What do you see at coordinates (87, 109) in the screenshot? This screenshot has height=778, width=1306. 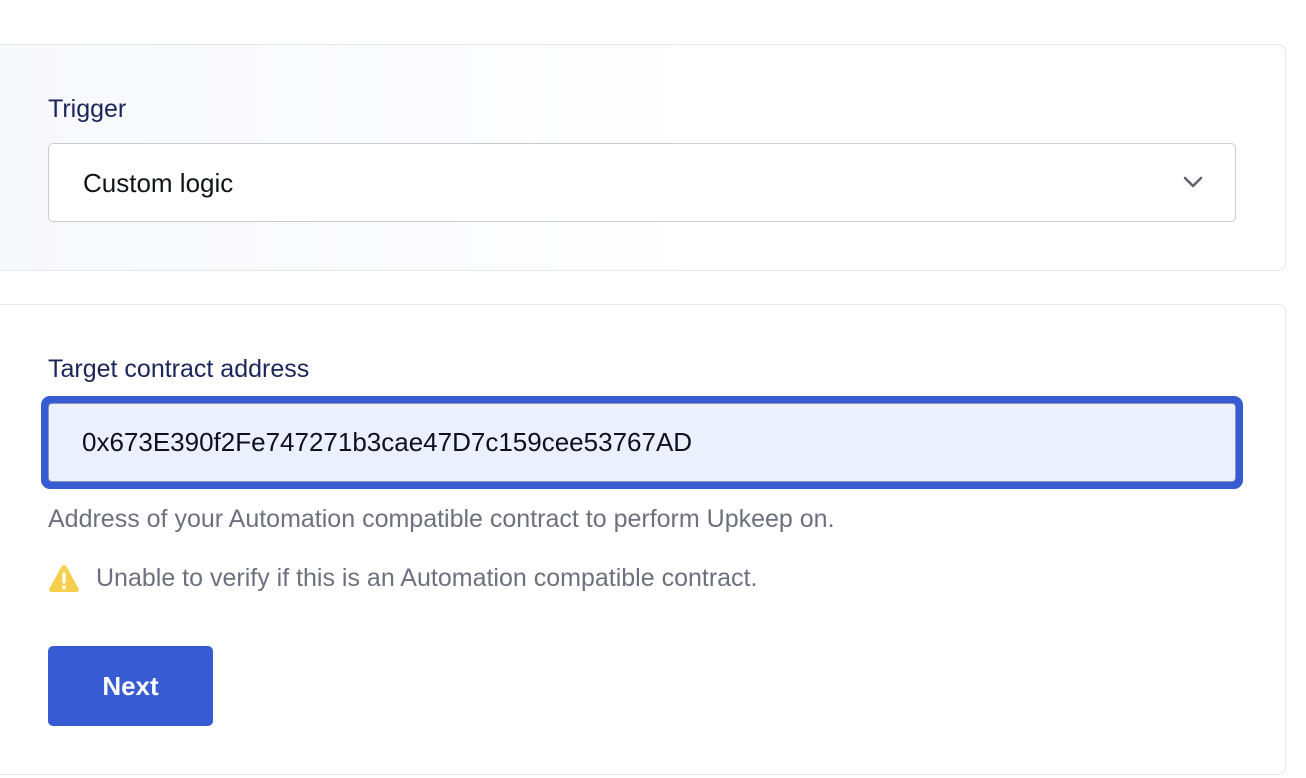 I see `trigger-label: Trigger` at bounding box center [87, 109].